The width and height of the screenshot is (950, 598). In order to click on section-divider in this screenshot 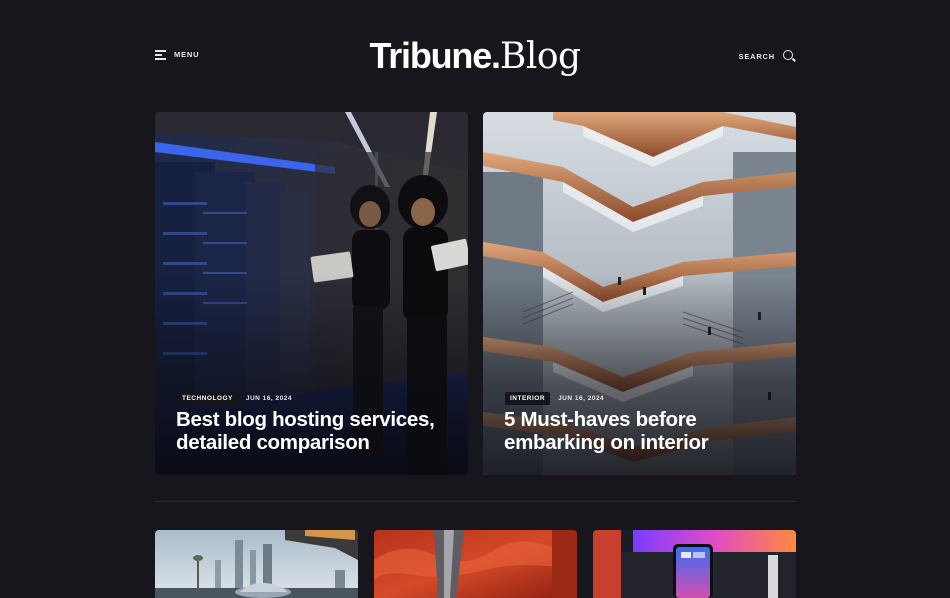, I will do `click(475, 501)`.